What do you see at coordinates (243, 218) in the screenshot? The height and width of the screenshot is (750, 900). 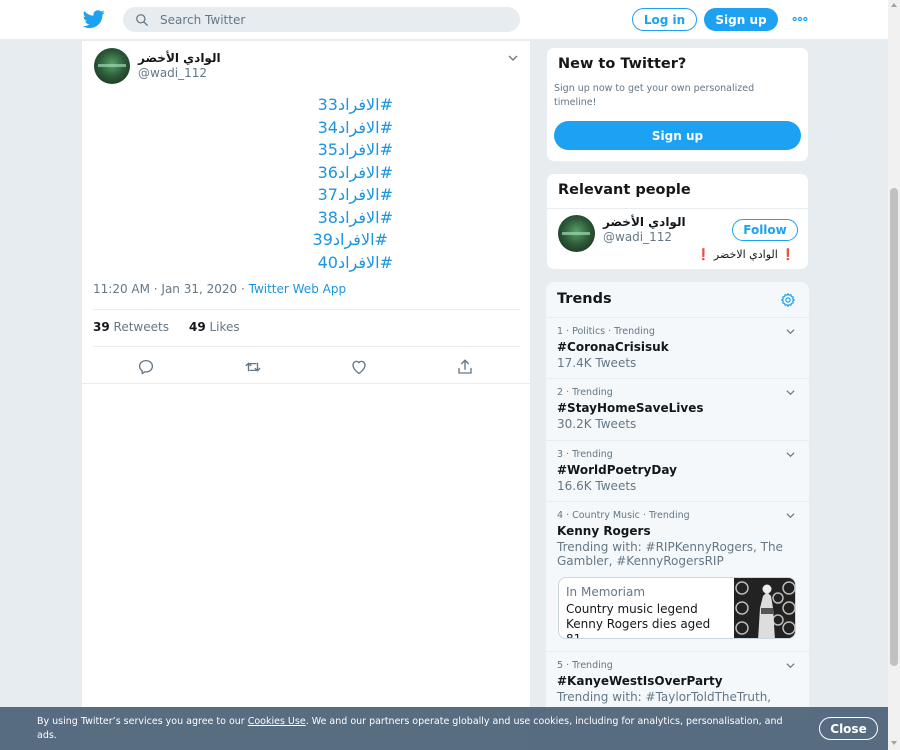 I see `hashtag-link: #الافراد38` at bounding box center [243, 218].